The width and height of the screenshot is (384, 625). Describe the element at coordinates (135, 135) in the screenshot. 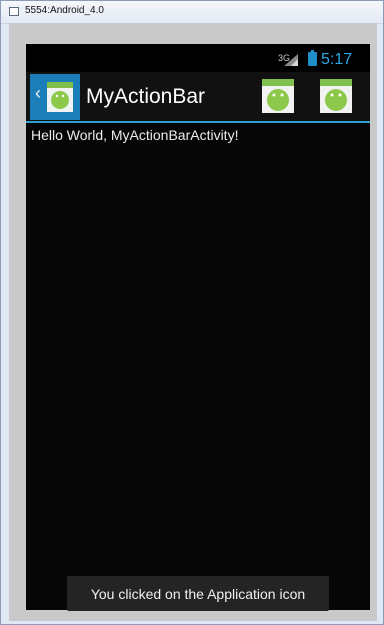

I see `hello-text: Hello World, MyActionBarActivity!` at that location.